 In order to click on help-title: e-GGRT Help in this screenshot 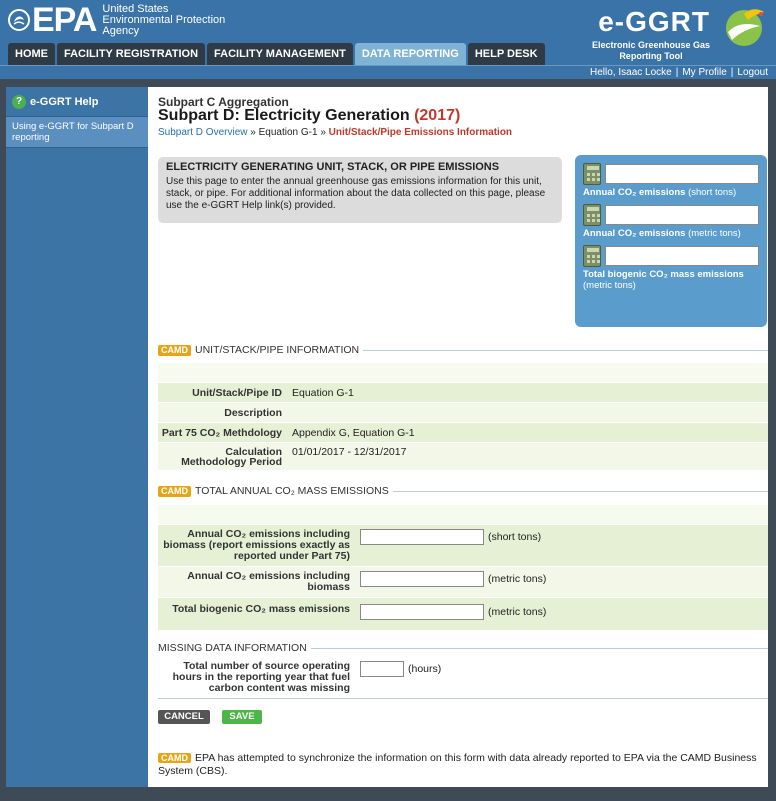, I will do `click(64, 101)`.